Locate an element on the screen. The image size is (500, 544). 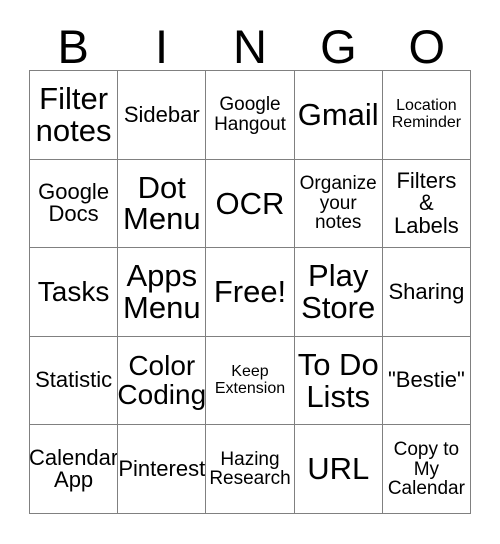
bingo-cell: Apps Menu is located at coordinates (162, 292).